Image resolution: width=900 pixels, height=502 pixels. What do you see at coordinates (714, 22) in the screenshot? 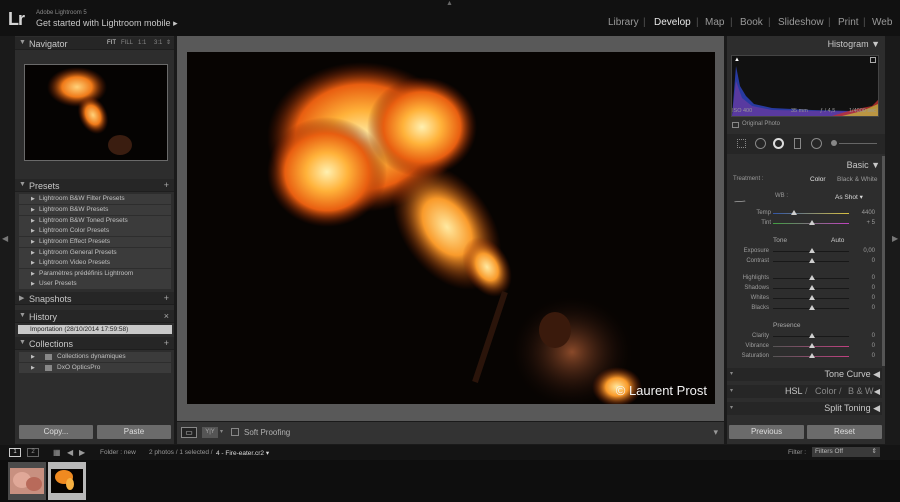
I see `module-map: Map` at bounding box center [714, 22].